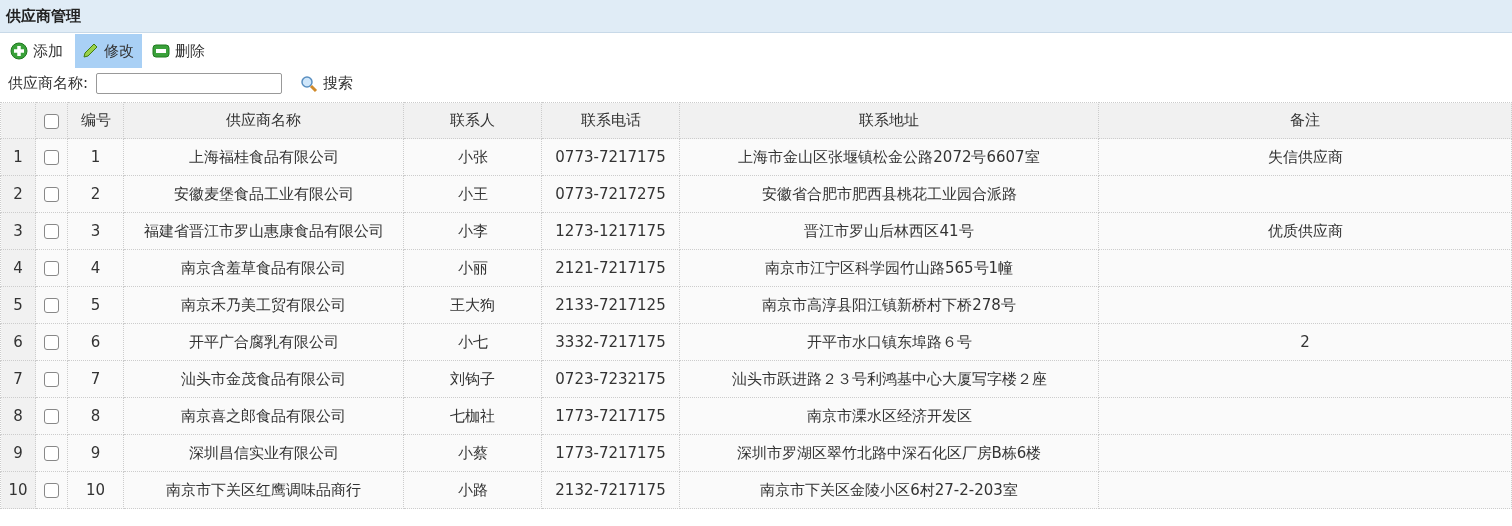  Describe the element at coordinates (263, 268) in the screenshot. I see `table-cell: 南京含羞草食品有限公司` at that location.